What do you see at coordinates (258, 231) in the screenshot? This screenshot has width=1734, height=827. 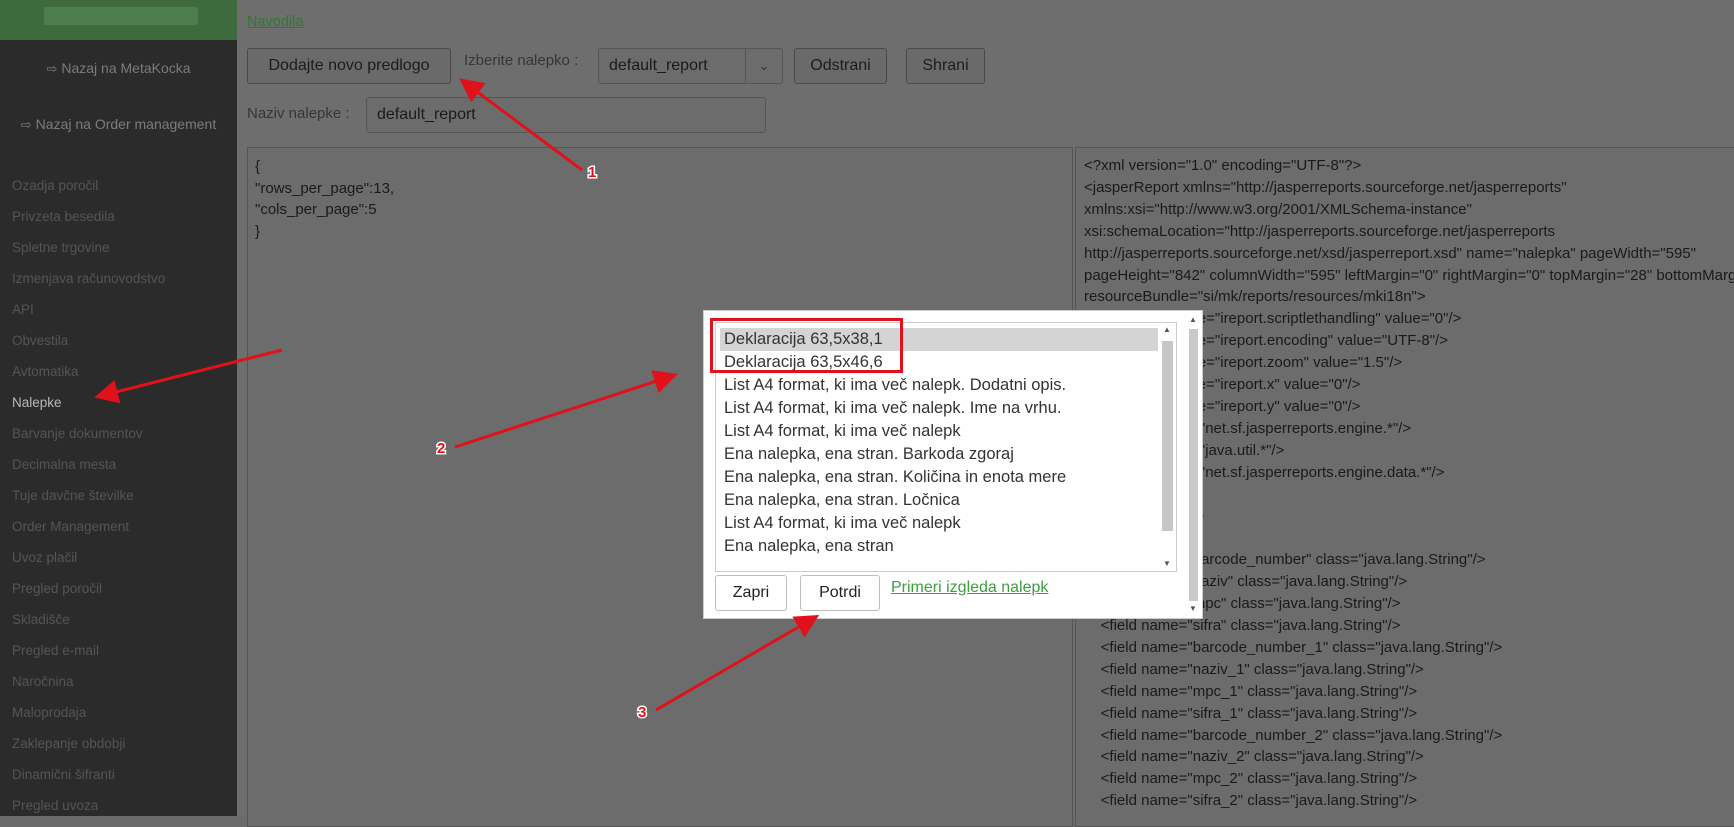 I see `json-line: }` at bounding box center [258, 231].